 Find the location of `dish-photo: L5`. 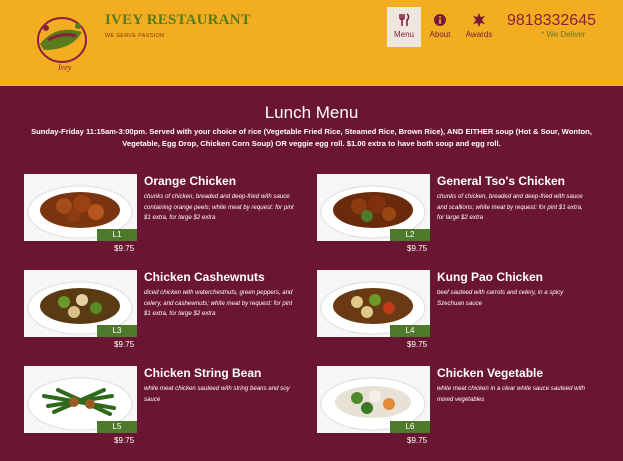

dish-photo: L5 is located at coordinates (80, 399).